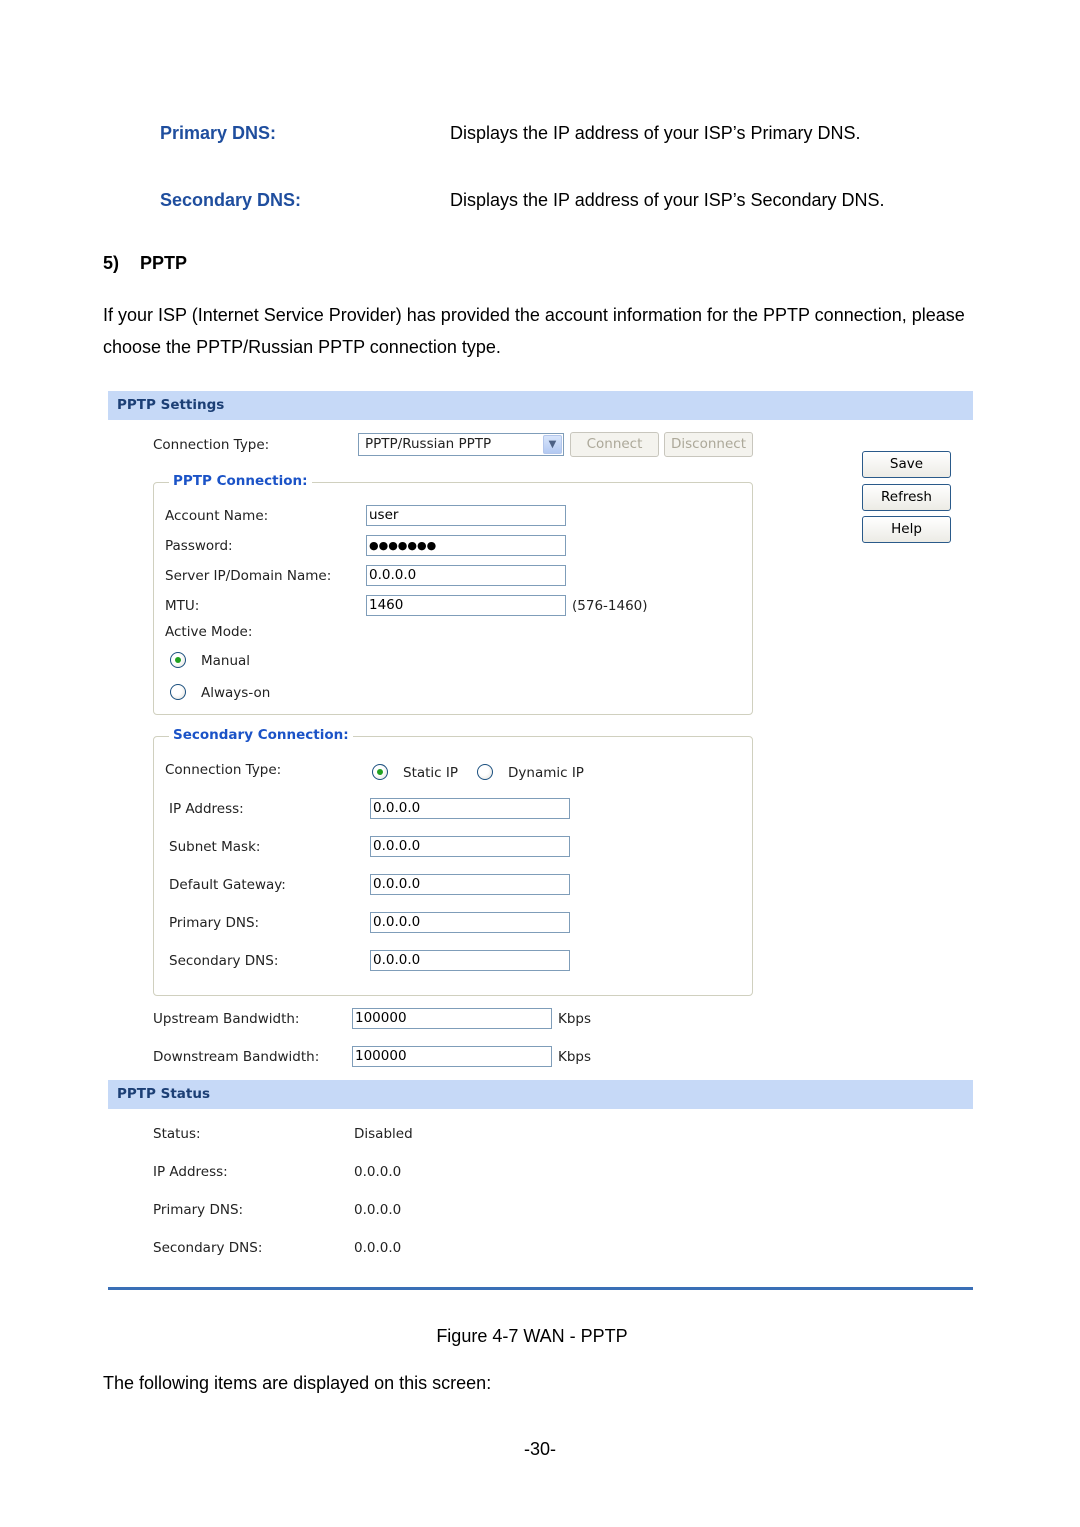  I want to click on status-label: Status:, so click(177, 1134).